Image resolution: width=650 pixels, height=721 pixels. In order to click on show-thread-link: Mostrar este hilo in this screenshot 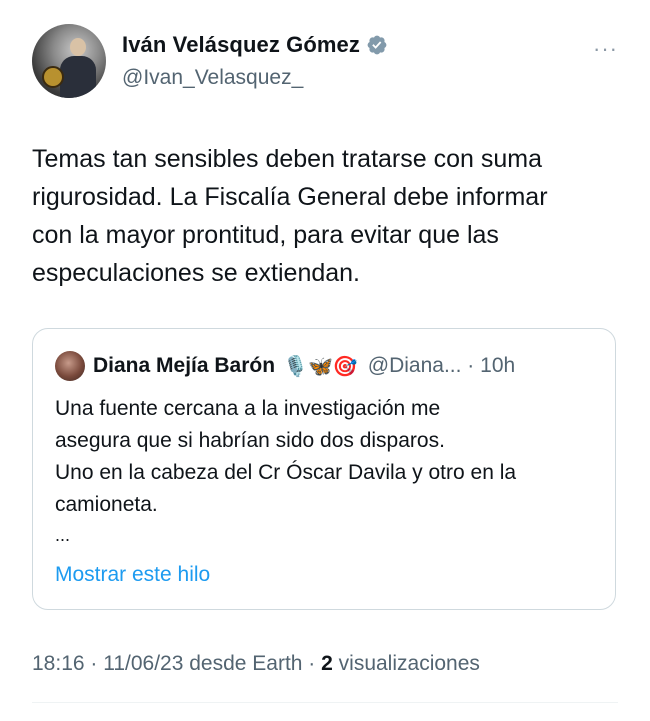, I will do `click(132, 575)`.